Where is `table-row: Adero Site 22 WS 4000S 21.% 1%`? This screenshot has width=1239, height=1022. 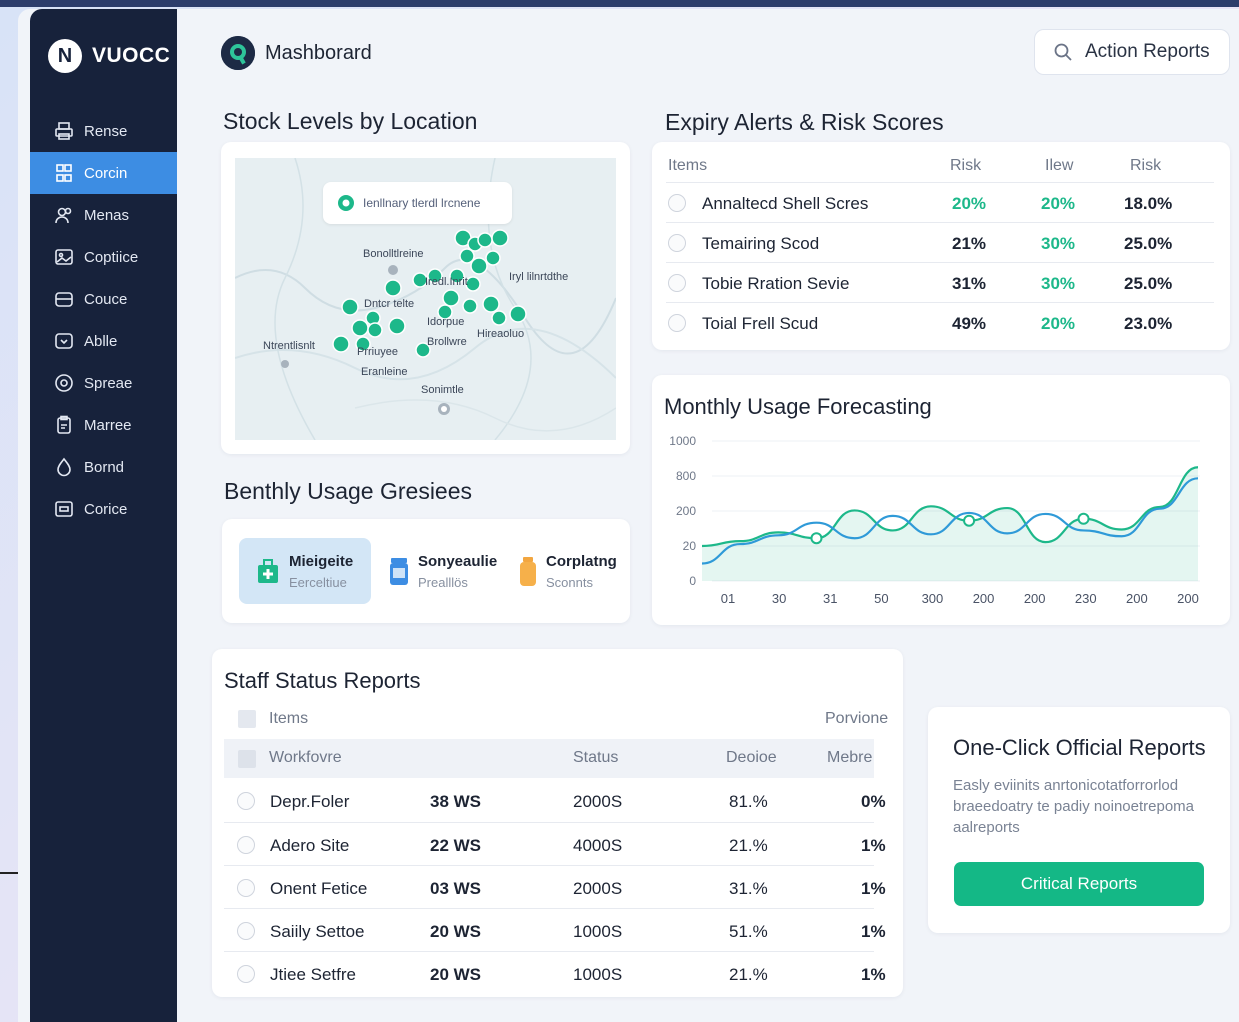
table-row: Adero Site 22 WS 4000S 21.% 1% is located at coordinates (555, 843).